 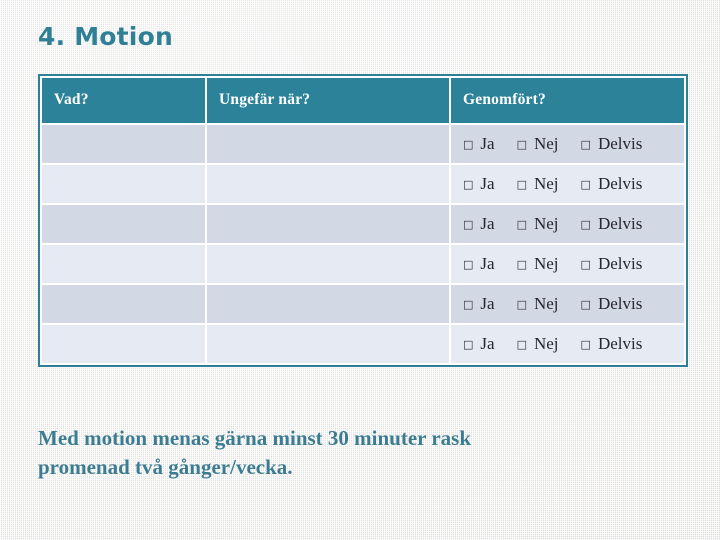 What do you see at coordinates (328, 100) in the screenshot?
I see `column-header-when: Ungefär när?` at bounding box center [328, 100].